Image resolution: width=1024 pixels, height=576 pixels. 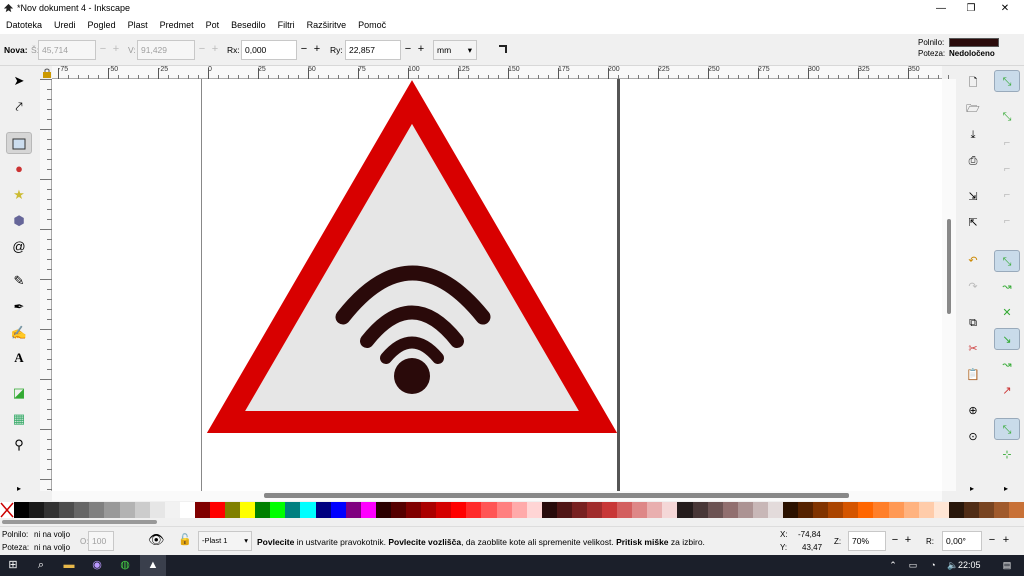 What do you see at coordinates (153, 565) in the screenshot?
I see `inkscape-taskbar-icon: ▲` at bounding box center [153, 565].